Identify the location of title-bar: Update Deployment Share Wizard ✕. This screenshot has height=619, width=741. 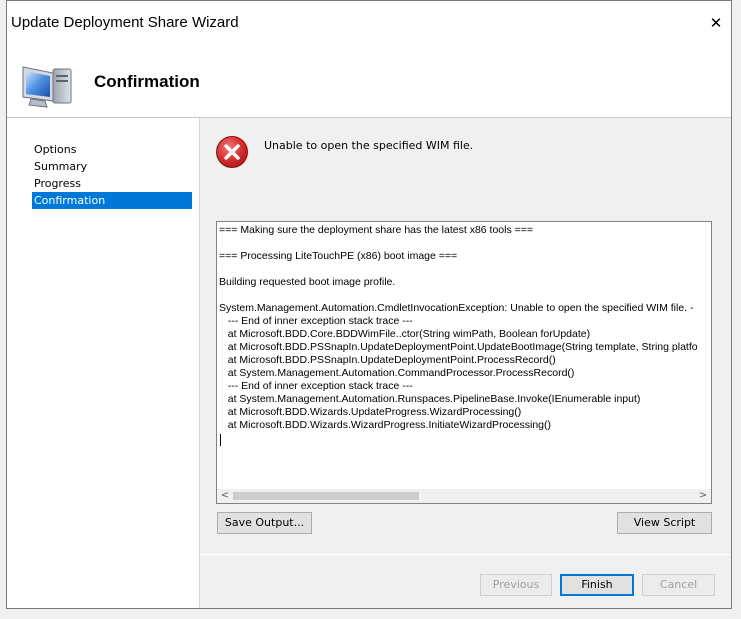
(369, 24).